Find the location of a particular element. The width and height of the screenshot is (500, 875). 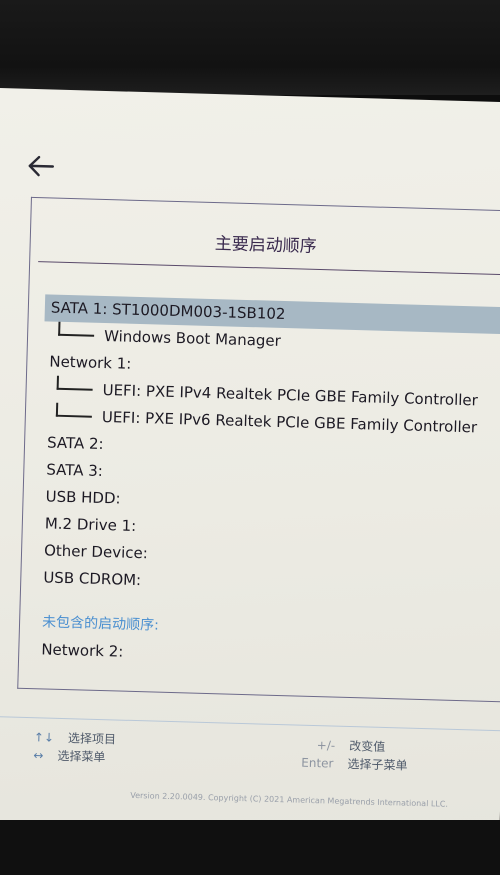

hint-select-menu: ↔ 选择菜单 is located at coordinates (69, 755).